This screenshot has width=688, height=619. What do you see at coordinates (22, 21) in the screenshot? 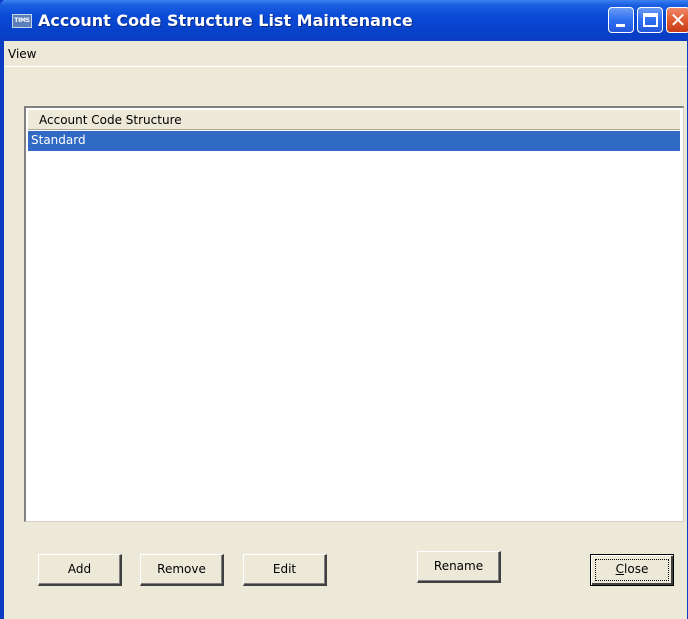
I see `app-icon: TIMS` at bounding box center [22, 21].